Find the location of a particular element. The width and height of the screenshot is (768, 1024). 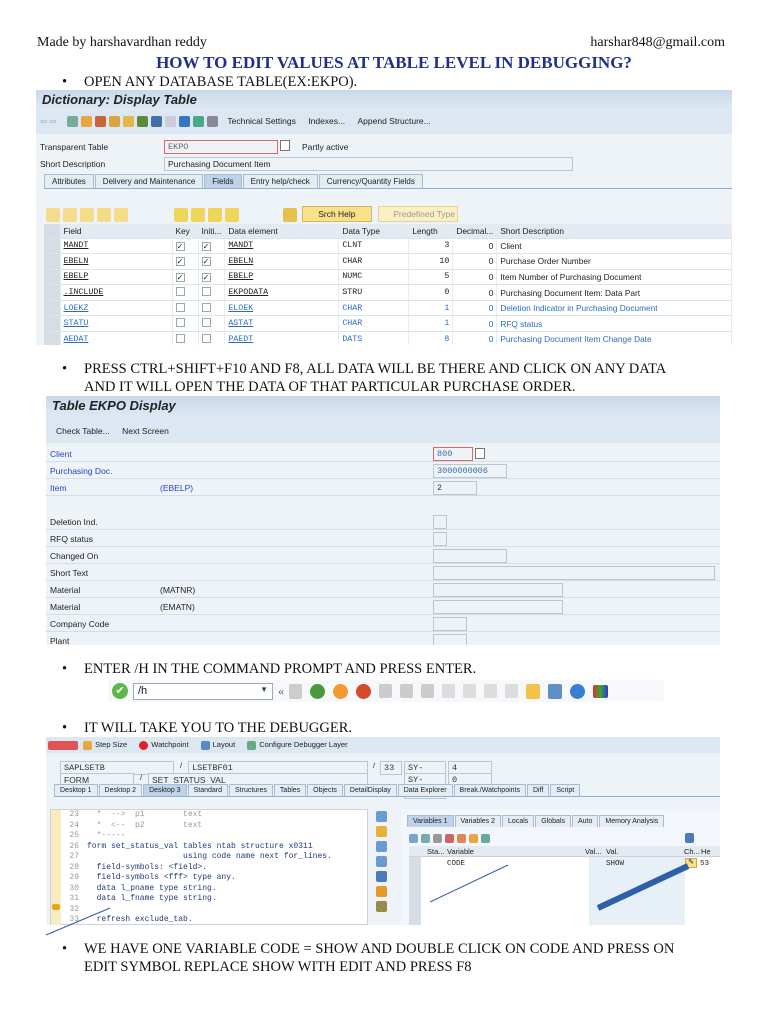

code-line: 25 *----- is located at coordinates (215, 836).